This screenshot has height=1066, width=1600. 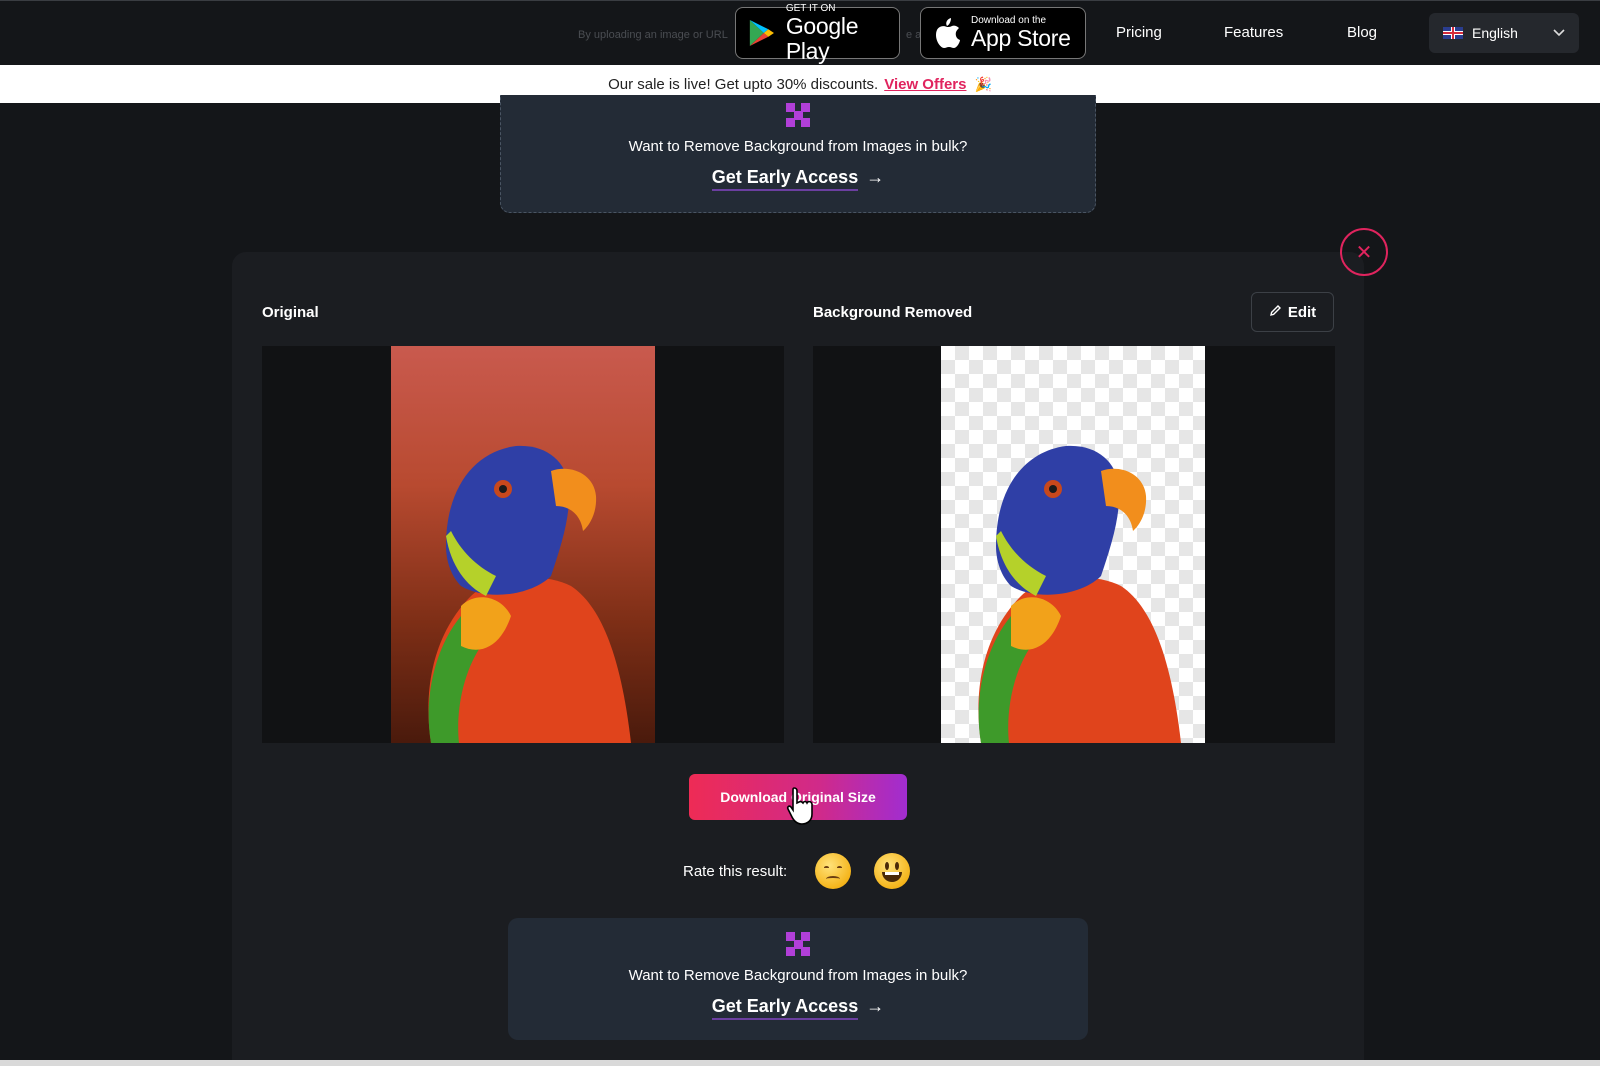 What do you see at coordinates (948, 33) in the screenshot?
I see `apple-icon` at bounding box center [948, 33].